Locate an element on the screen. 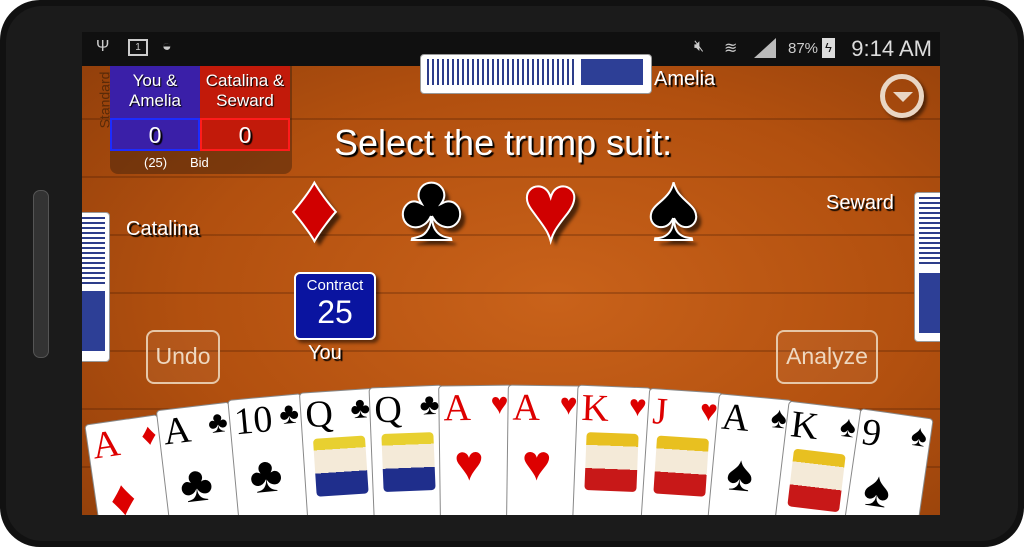  suit-diamonds-button: ♦ is located at coordinates (314, 208).